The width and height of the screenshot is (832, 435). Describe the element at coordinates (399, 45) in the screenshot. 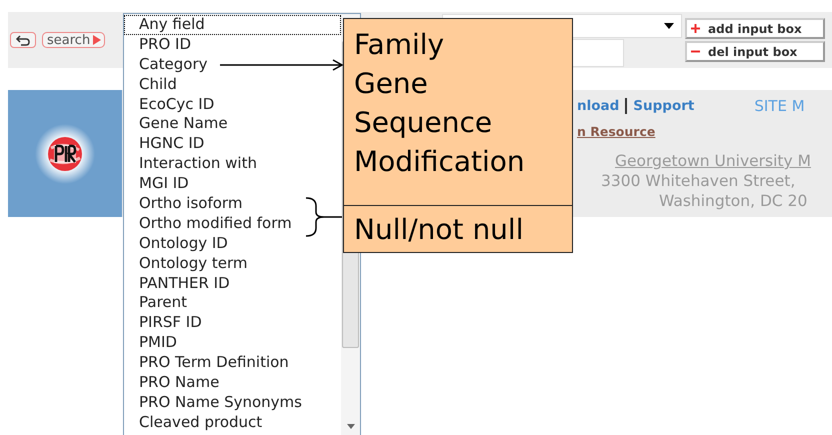

I see `callout-text: Family` at that location.